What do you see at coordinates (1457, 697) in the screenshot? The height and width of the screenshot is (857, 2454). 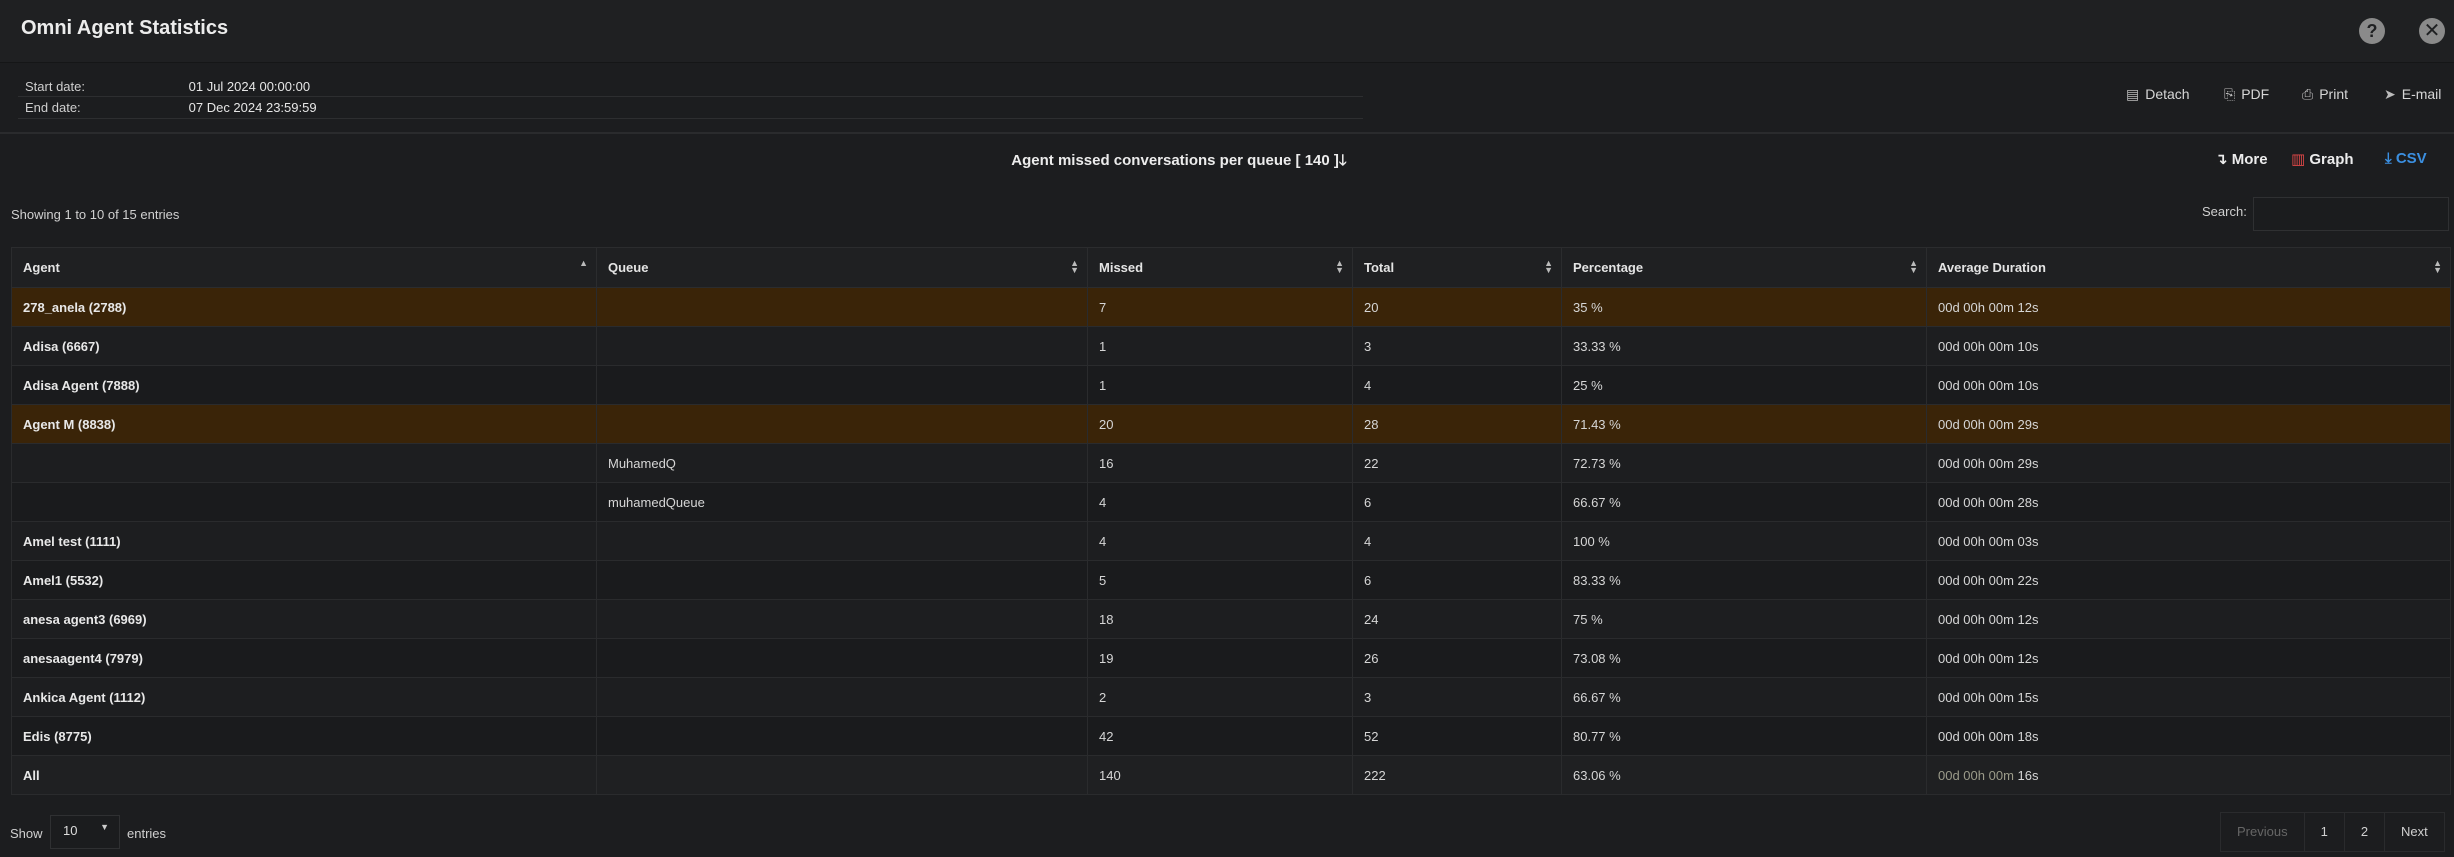 I see `cell-total: 3` at bounding box center [1457, 697].